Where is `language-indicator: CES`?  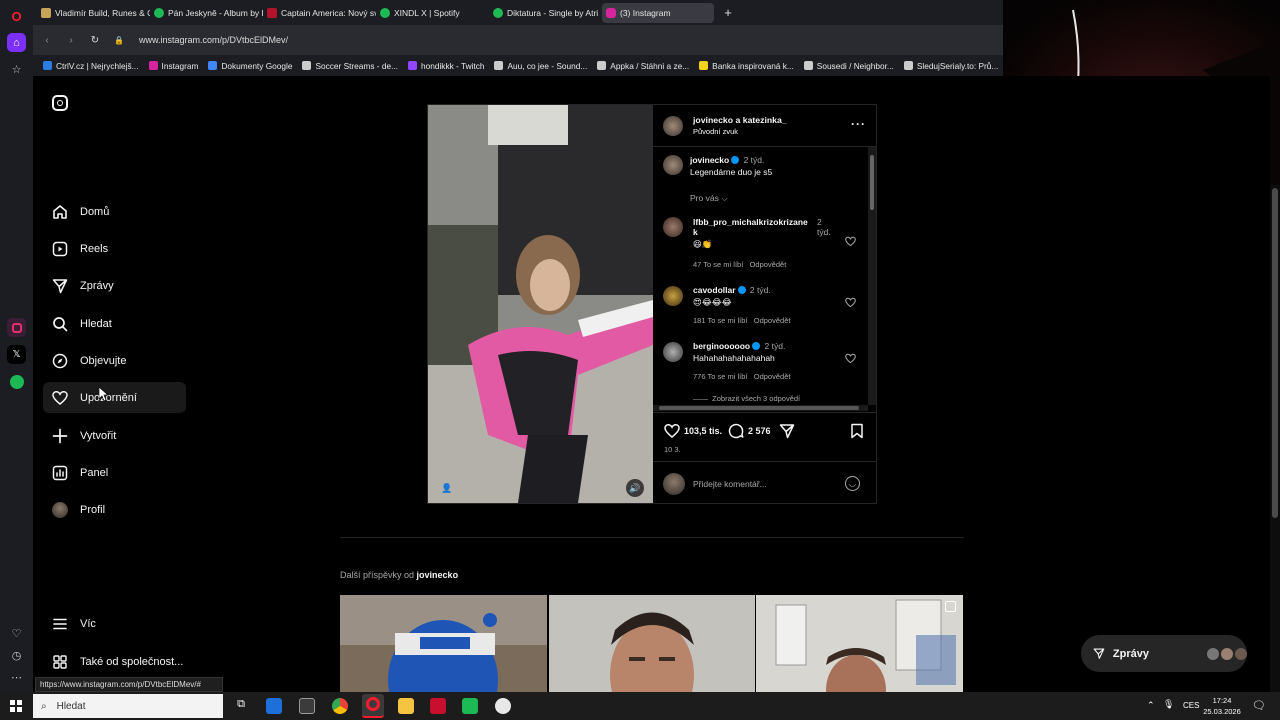
language-indicator: CES is located at coordinates (1191, 705).